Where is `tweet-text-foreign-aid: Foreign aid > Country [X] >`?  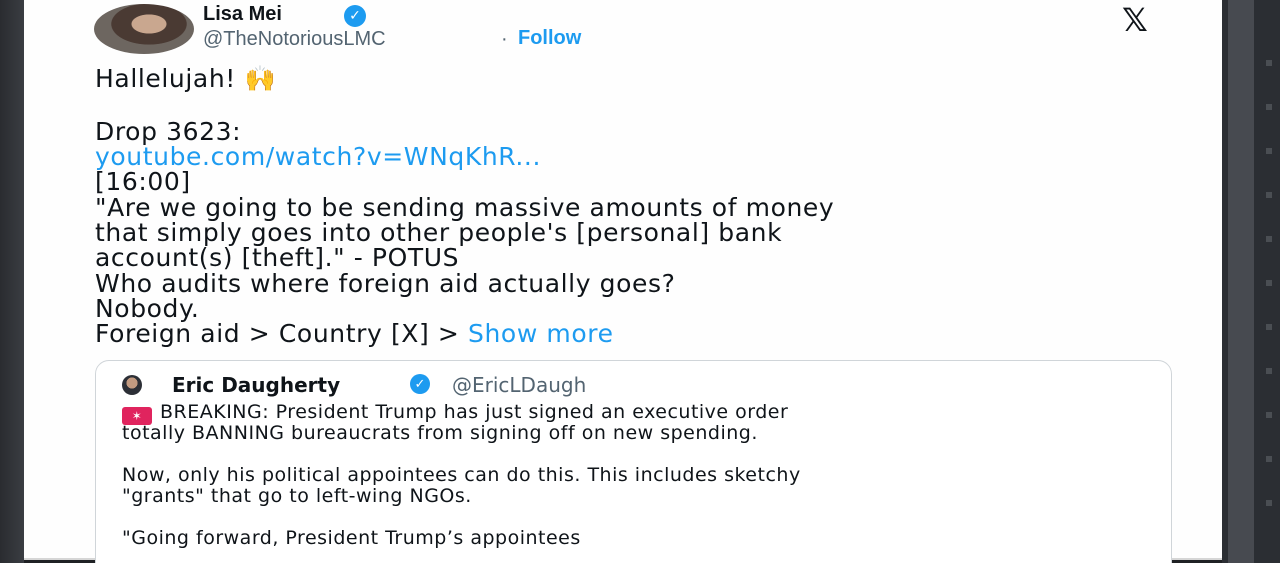
tweet-text-foreign-aid: Foreign aid > Country [X] > is located at coordinates (277, 333).